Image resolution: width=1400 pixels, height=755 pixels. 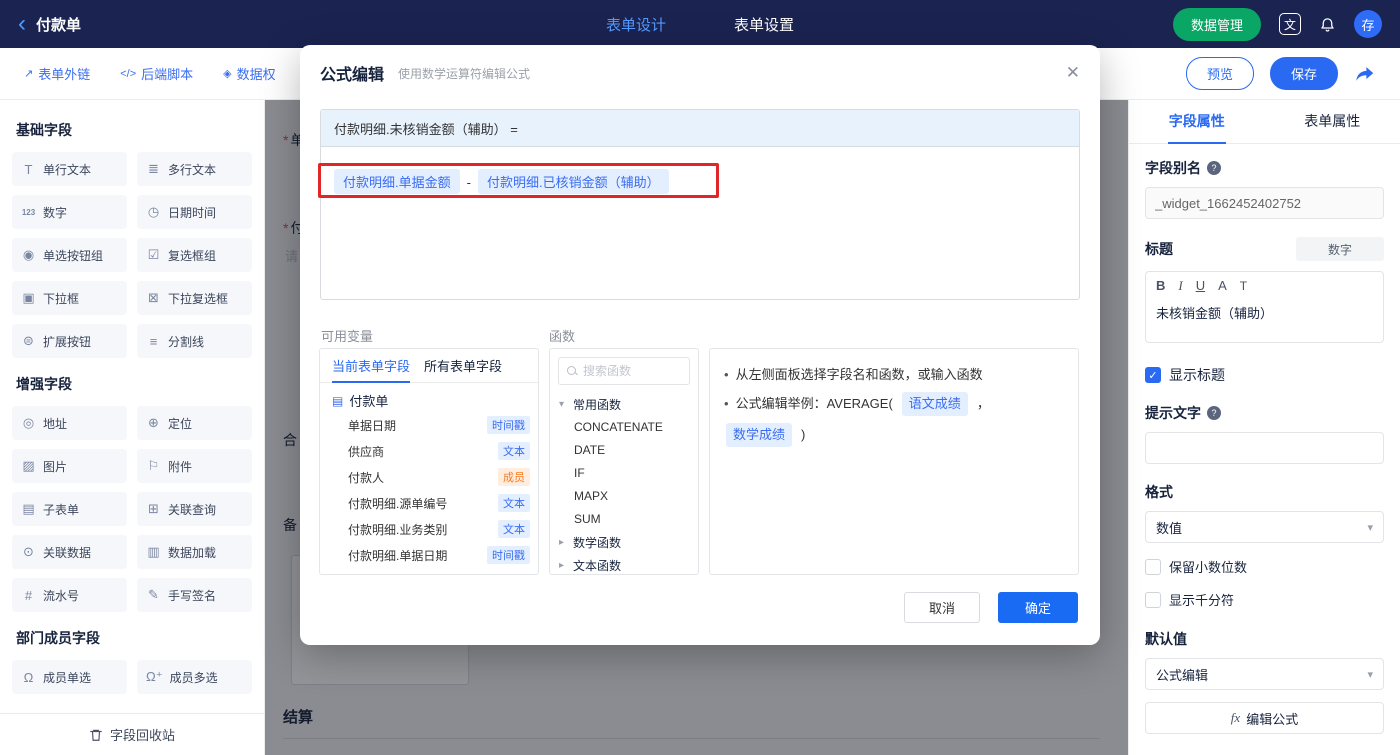 I want to click on keep-decimal-label: 保留小数位数, so click(x=1208, y=567).